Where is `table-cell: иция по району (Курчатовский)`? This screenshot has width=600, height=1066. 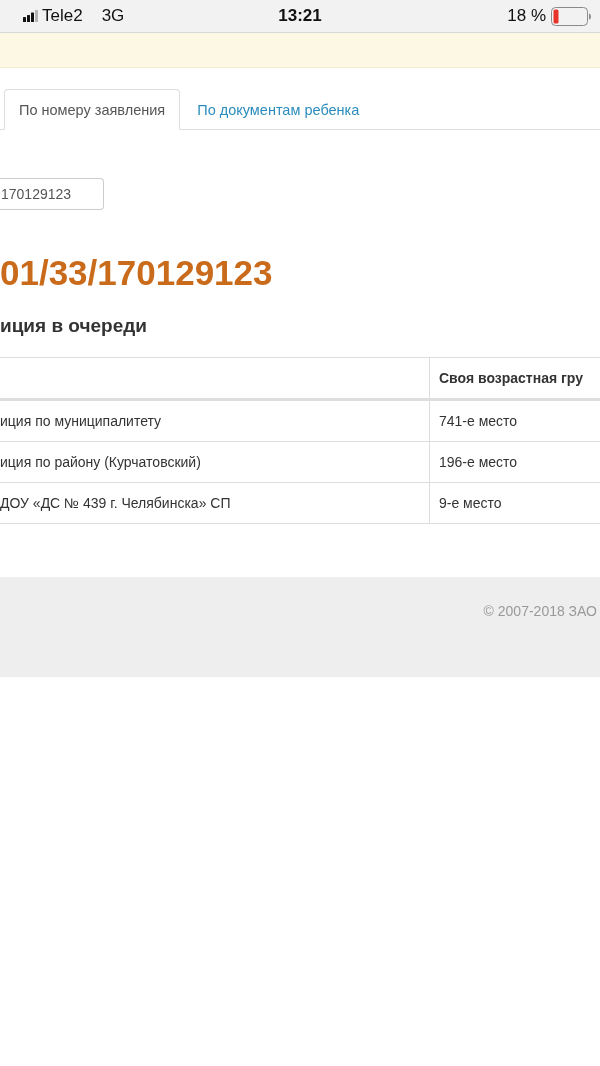
table-cell: иция по району (Курчатовский) is located at coordinates (100, 462).